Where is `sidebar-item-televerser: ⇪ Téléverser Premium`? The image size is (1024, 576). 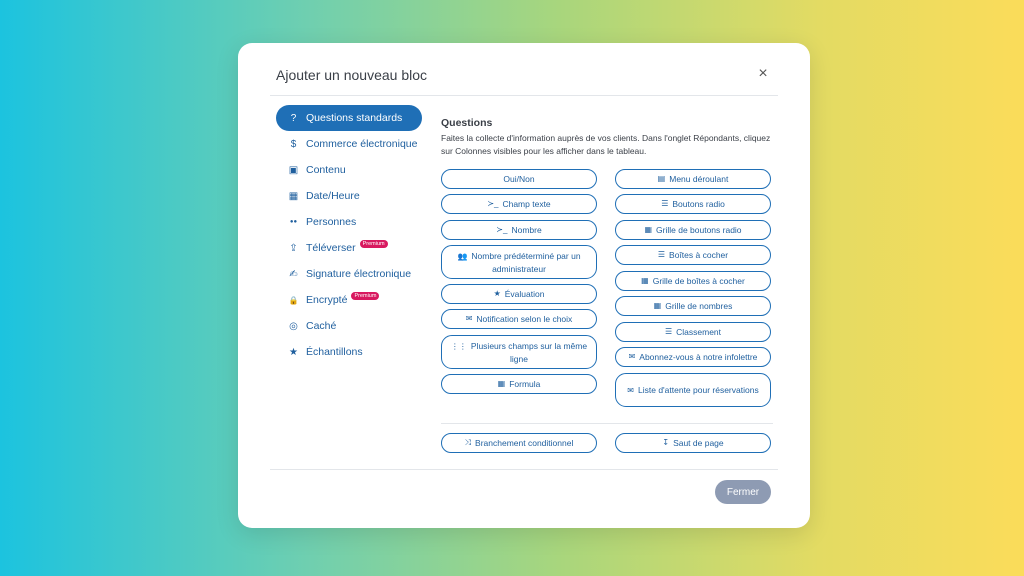
sidebar-item-televerser: ⇪ Téléverser Premium is located at coordinates (349, 248).